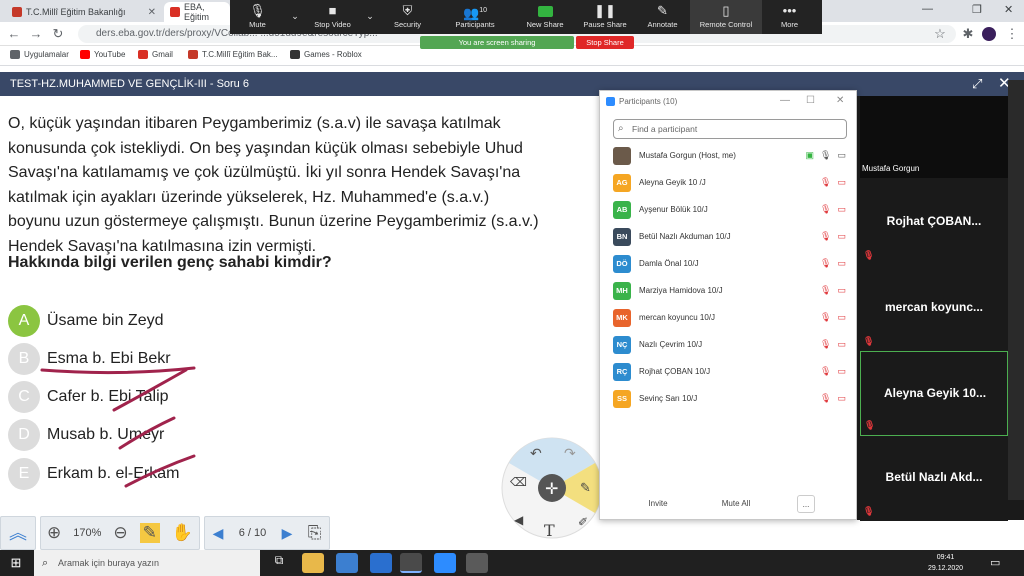 The height and width of the screenshot is (576, 1024). I want to click on participant-row: DÖ Damla Önal 10/J 🎙 ▭, so click(728, 263).